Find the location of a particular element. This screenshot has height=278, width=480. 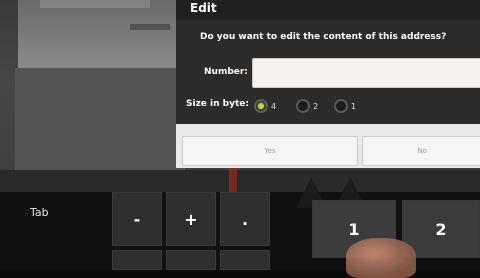

key-minus: - is located at coordinates (137, 219).